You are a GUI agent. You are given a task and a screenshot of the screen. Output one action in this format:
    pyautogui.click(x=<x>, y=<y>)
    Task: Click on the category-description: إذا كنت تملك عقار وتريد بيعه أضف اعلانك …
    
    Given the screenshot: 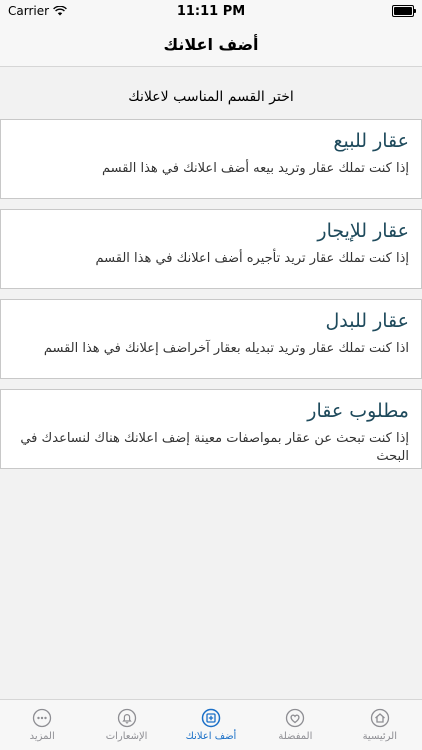 What is the action you would take?
    pyautogui.click(x=255, y=168)
    